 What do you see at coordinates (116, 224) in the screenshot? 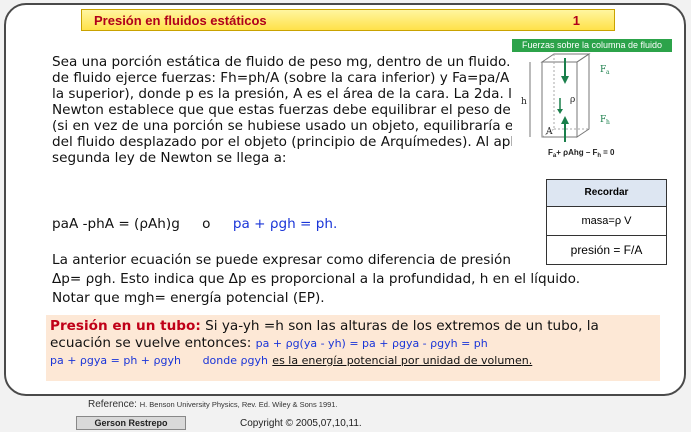
I see `equation-left: paA -phA = (ρAh)g` at bounding box center [116, 224].